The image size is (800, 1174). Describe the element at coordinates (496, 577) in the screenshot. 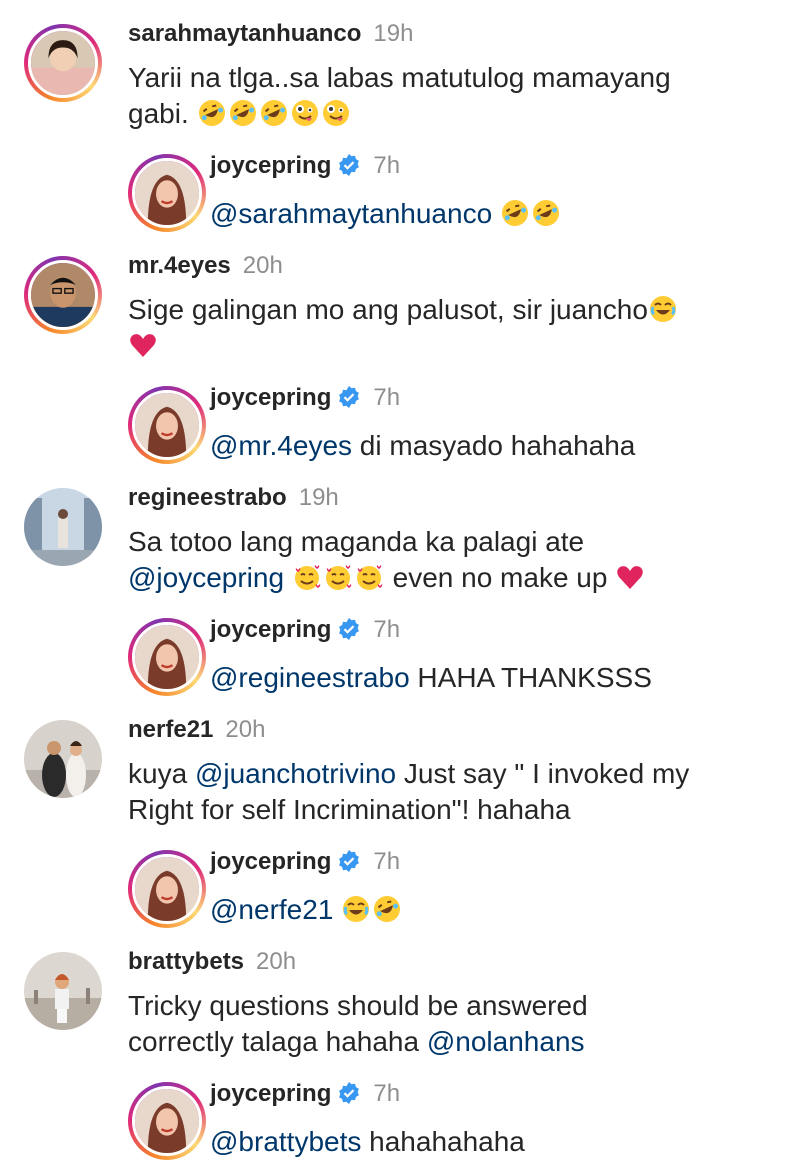

I see `comment-text-line: even no make up` at that location.